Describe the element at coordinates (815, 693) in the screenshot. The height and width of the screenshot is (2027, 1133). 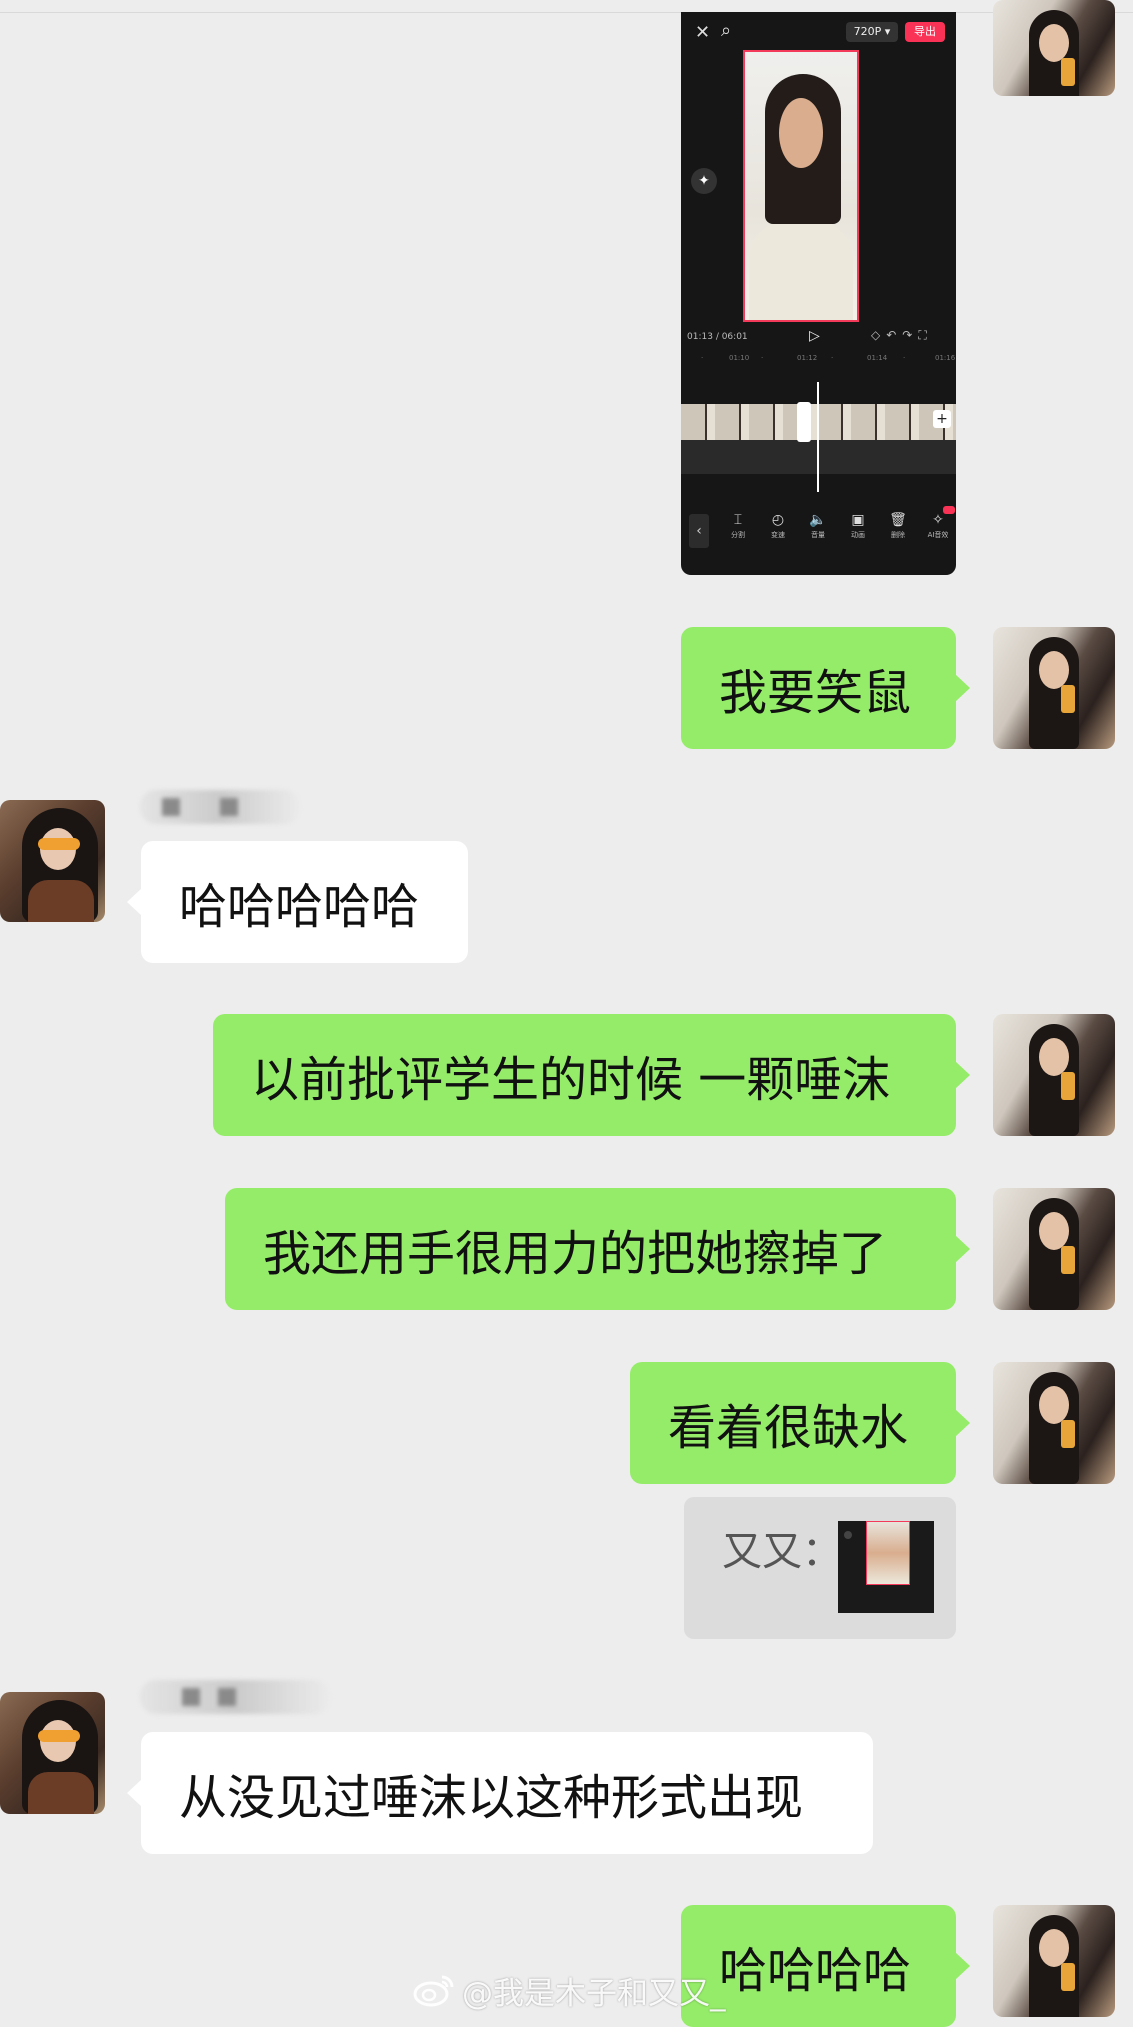
I see `message-text: 我要笑鼠` at that location.